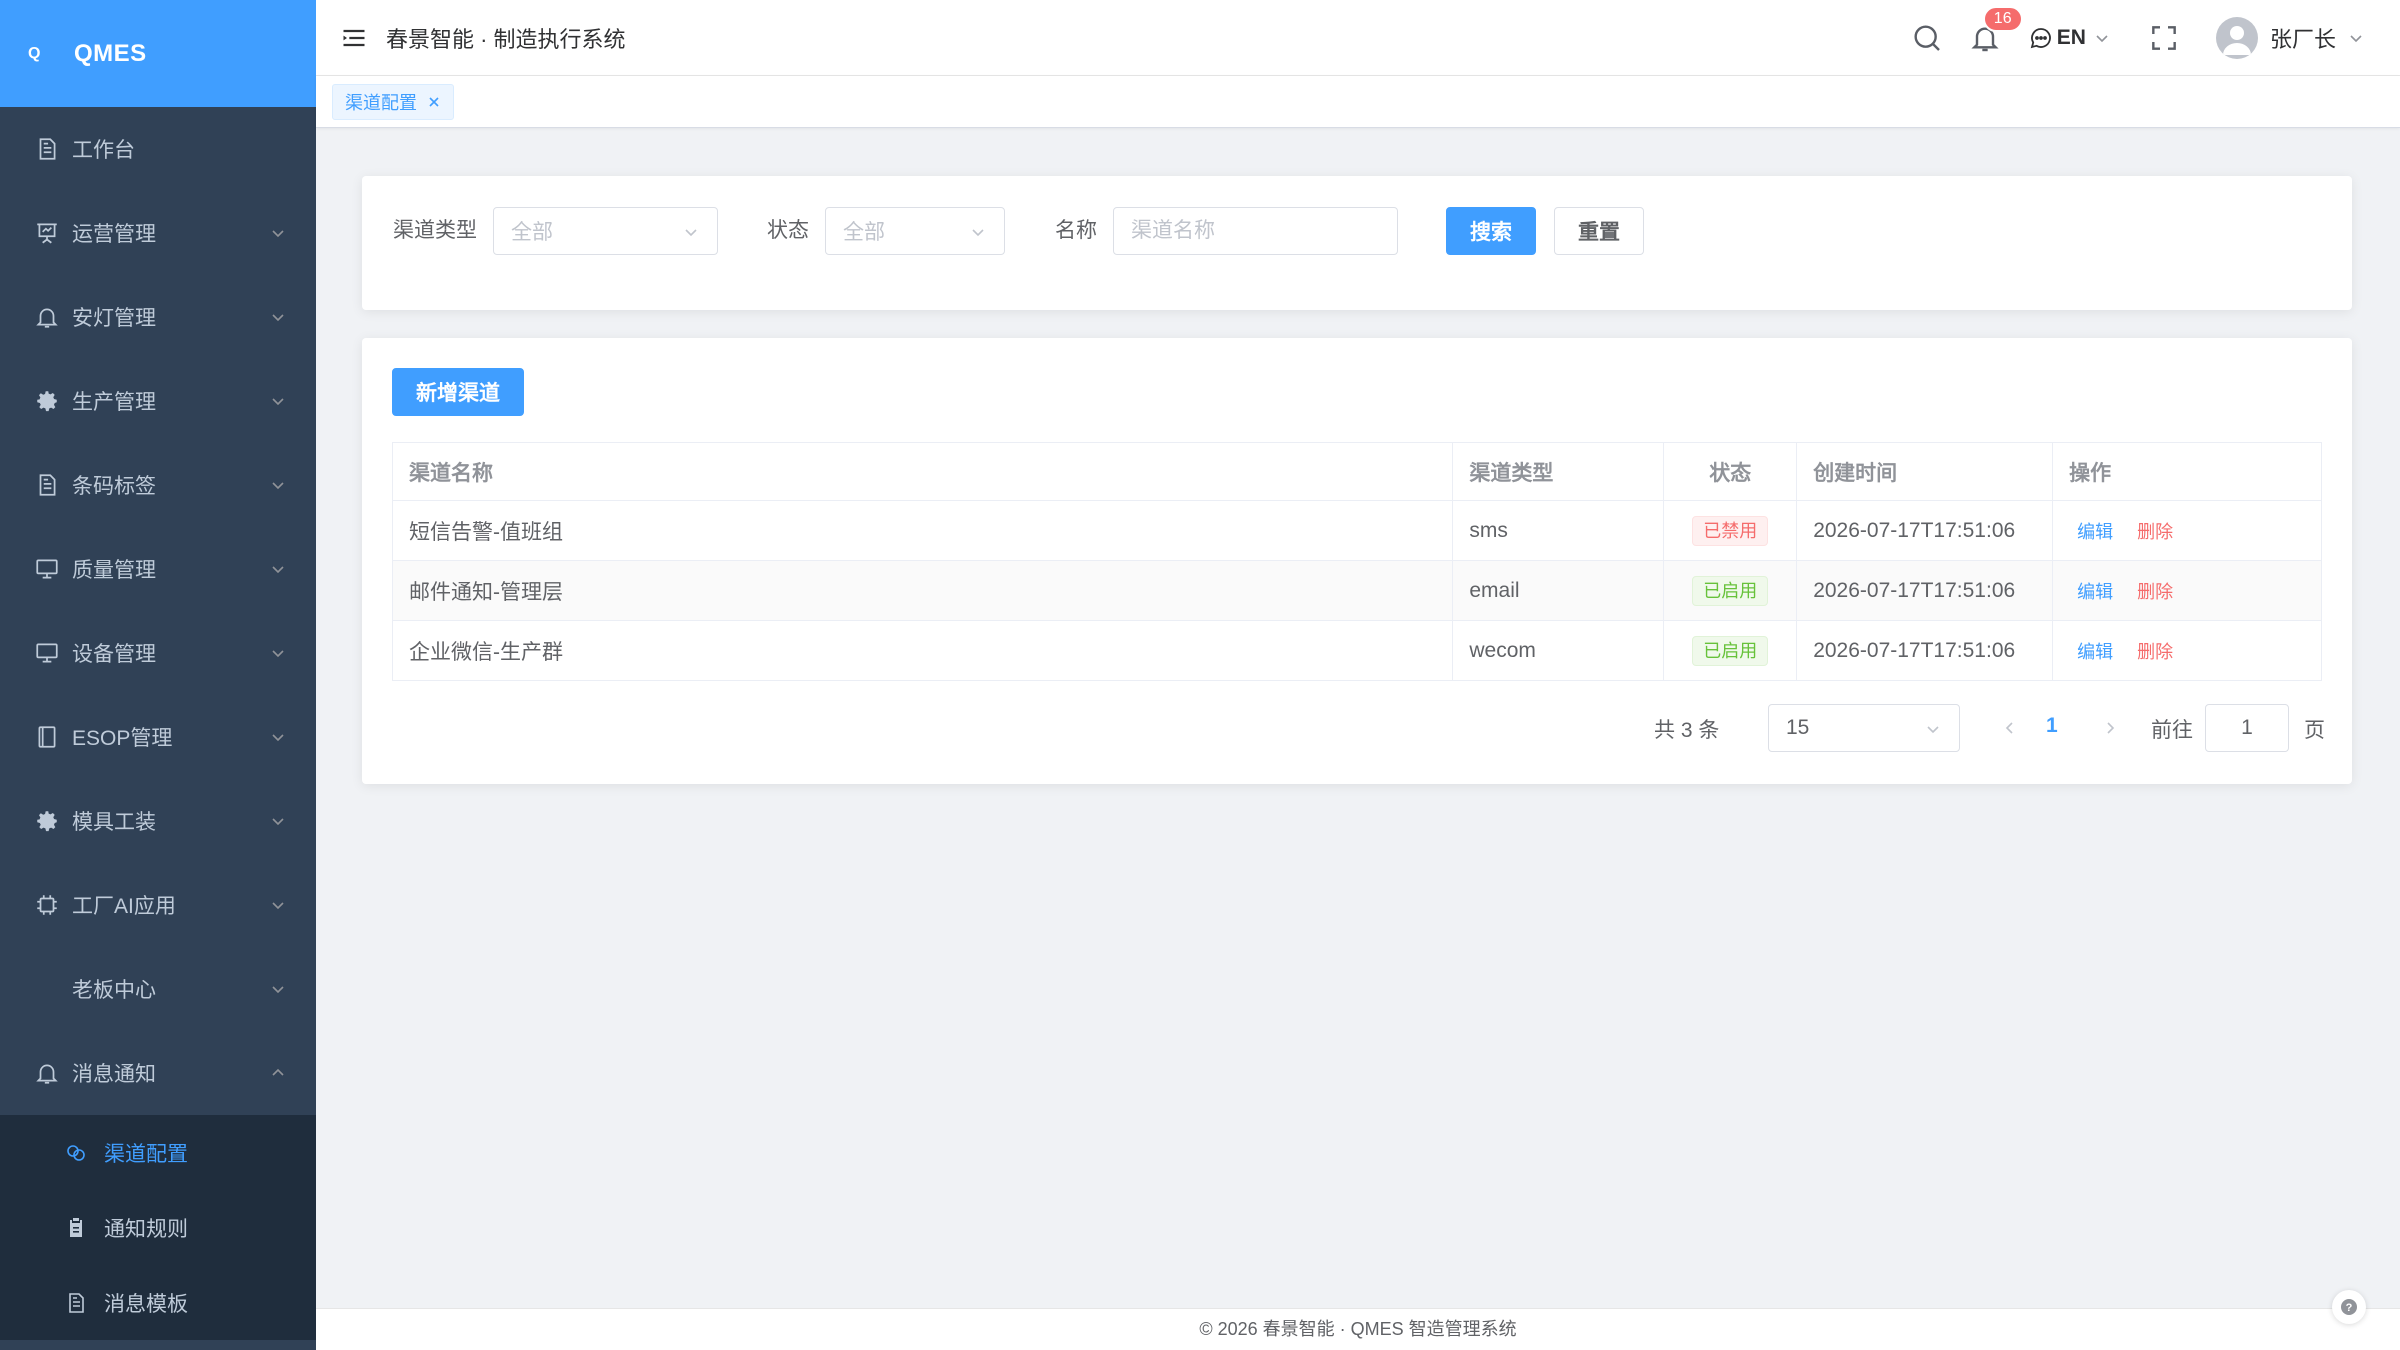 Image resolution: width=2400 pixels, height=1350 pixels. What do you see at coordinates (864, 232) in the screenshot?
I see `status-value: 全部` at bounding box center [864, 232].